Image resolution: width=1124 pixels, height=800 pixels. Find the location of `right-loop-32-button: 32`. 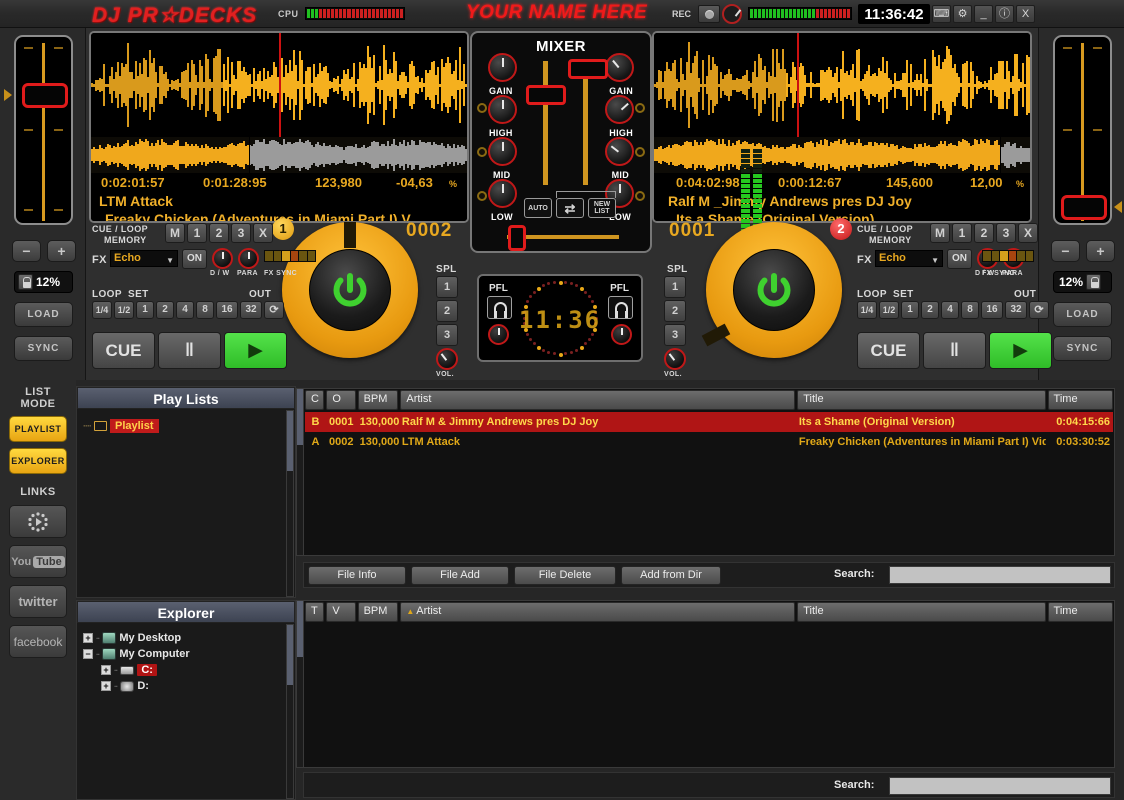

right-loop-32-button: 32 is located at coordinates (1016, 310).